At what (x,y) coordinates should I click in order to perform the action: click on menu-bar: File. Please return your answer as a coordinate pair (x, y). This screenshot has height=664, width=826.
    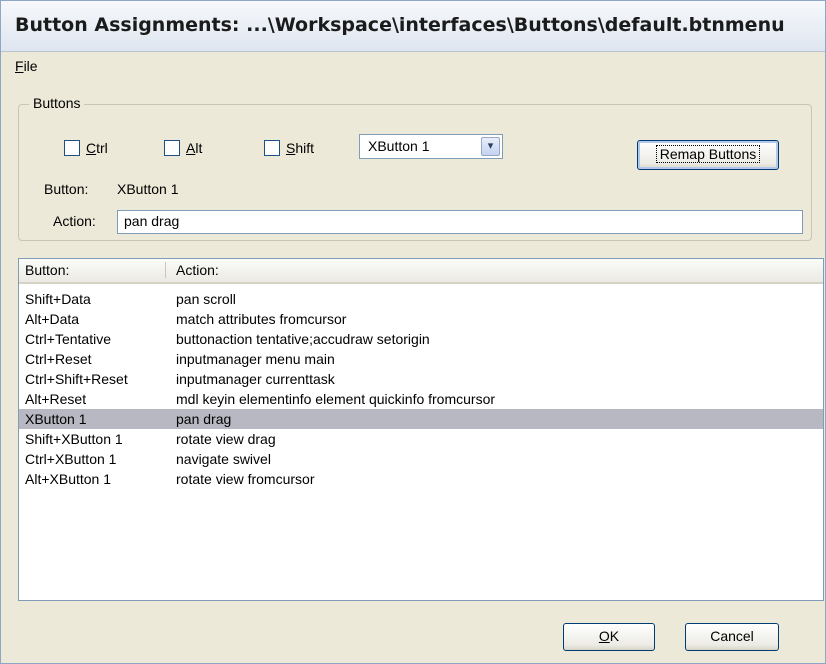
    Looking at the image, I should click on (413, 67).